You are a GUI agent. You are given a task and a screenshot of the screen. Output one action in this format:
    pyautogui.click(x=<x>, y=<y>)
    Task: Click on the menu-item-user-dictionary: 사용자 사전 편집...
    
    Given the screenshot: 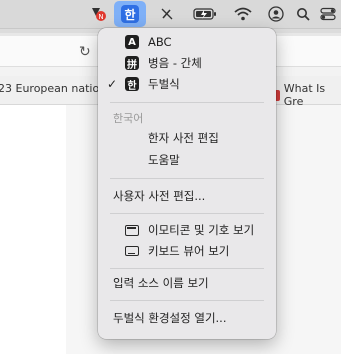 What is the action you would take?
    pyautogui.click(x=187, y=196)
    